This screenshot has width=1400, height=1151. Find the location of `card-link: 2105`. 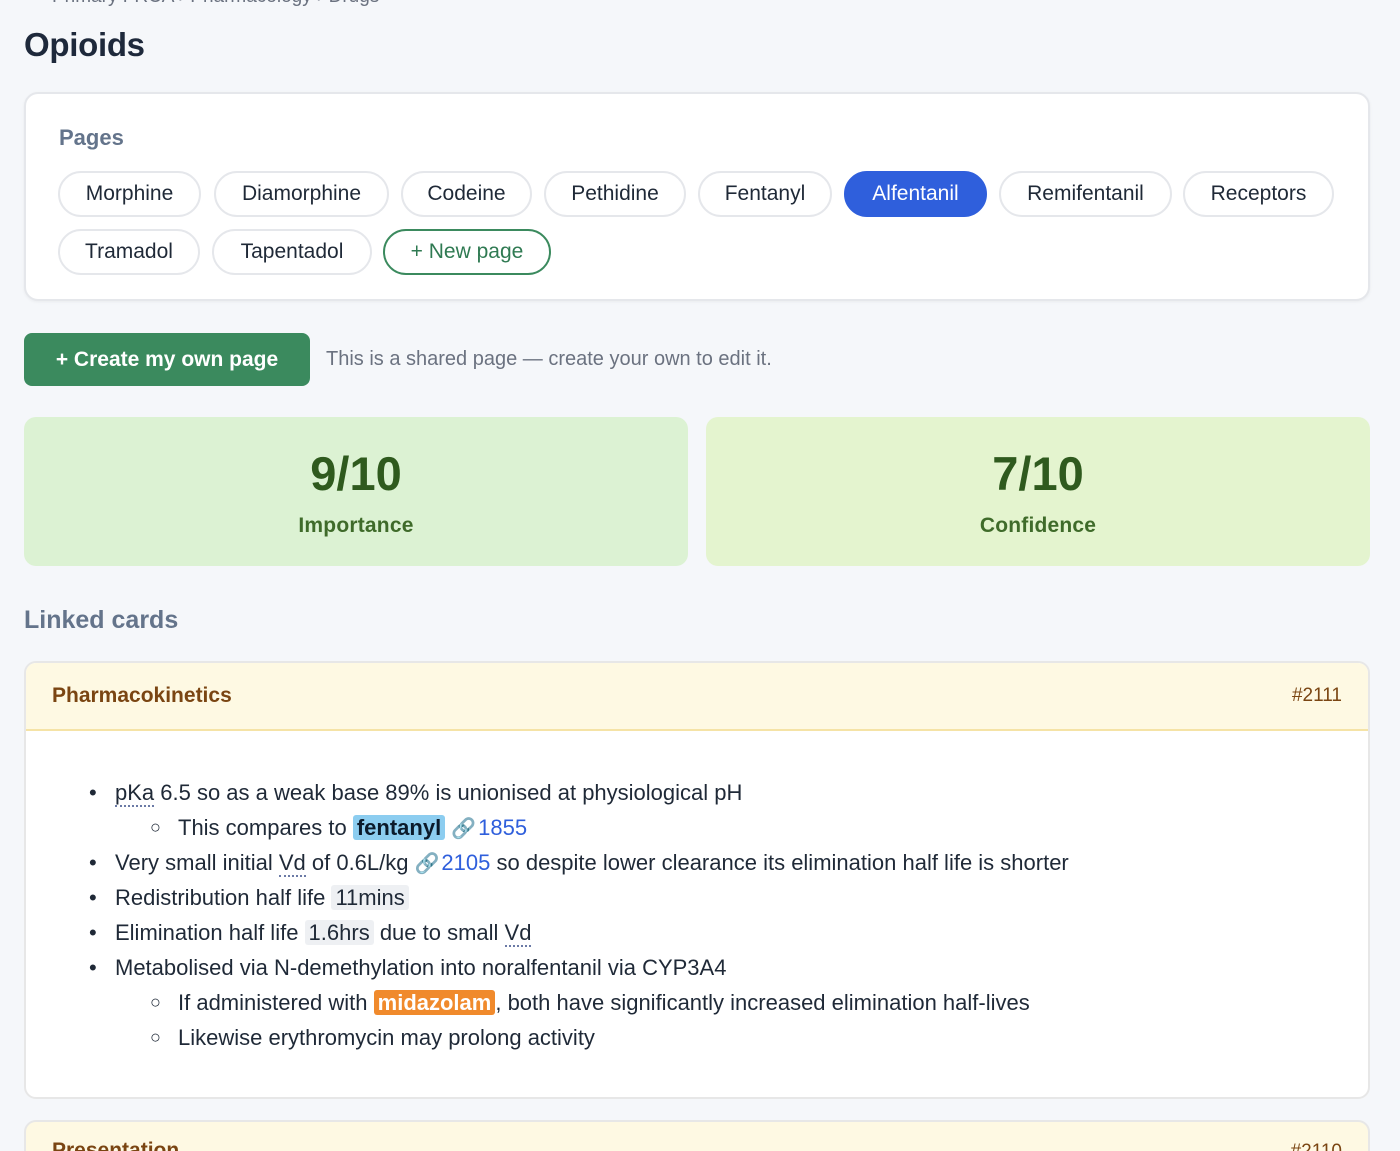

card-link: 2105 is located at coordinates (465, 862).